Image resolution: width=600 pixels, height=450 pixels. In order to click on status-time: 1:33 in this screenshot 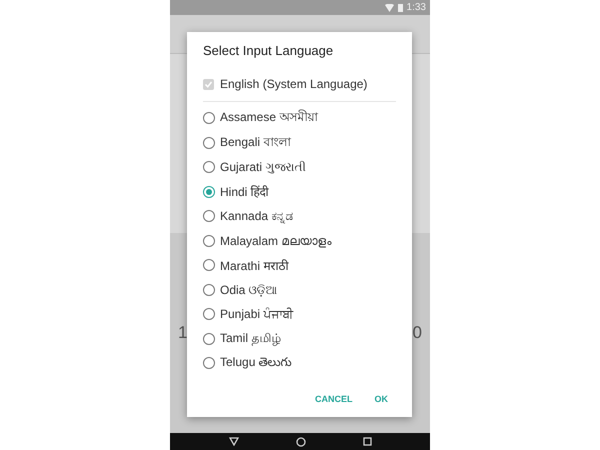, I will do `click(416, 7)`.